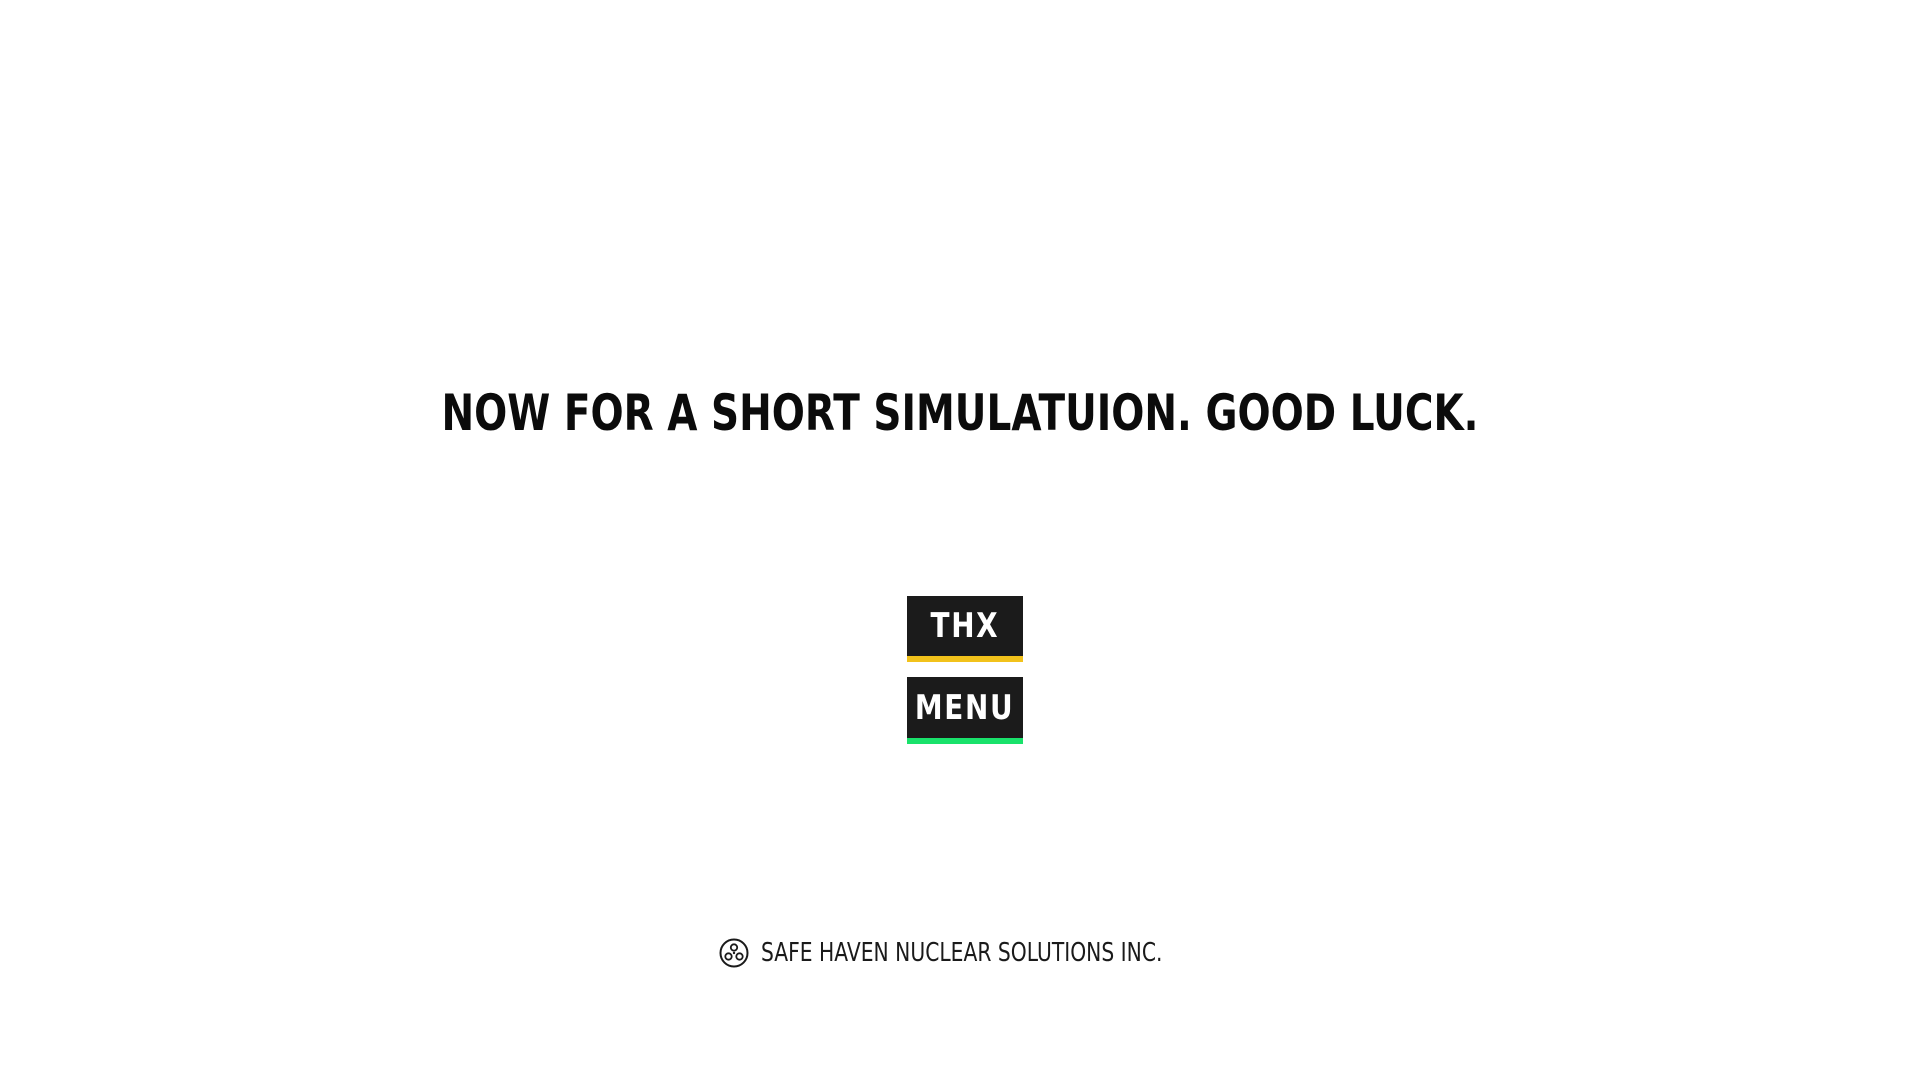 Image resolution: width=1920 pixels, height=1080 pixels. I want to click on footer: SAFE HAVEN NUCLEAR SOLUTIONS INC., so click(960, 953).